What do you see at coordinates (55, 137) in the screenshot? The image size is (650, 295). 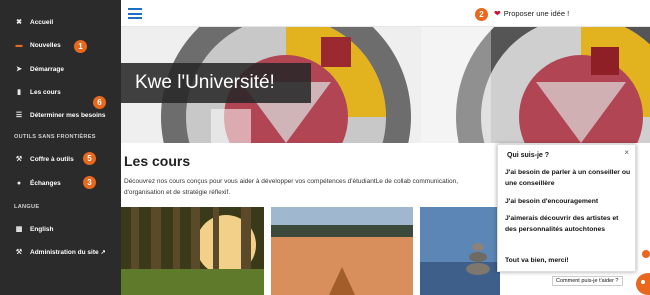 I see `section-label-tools: OUTILS SANS FRONTIÈRES` at bounding box center [55, 137].